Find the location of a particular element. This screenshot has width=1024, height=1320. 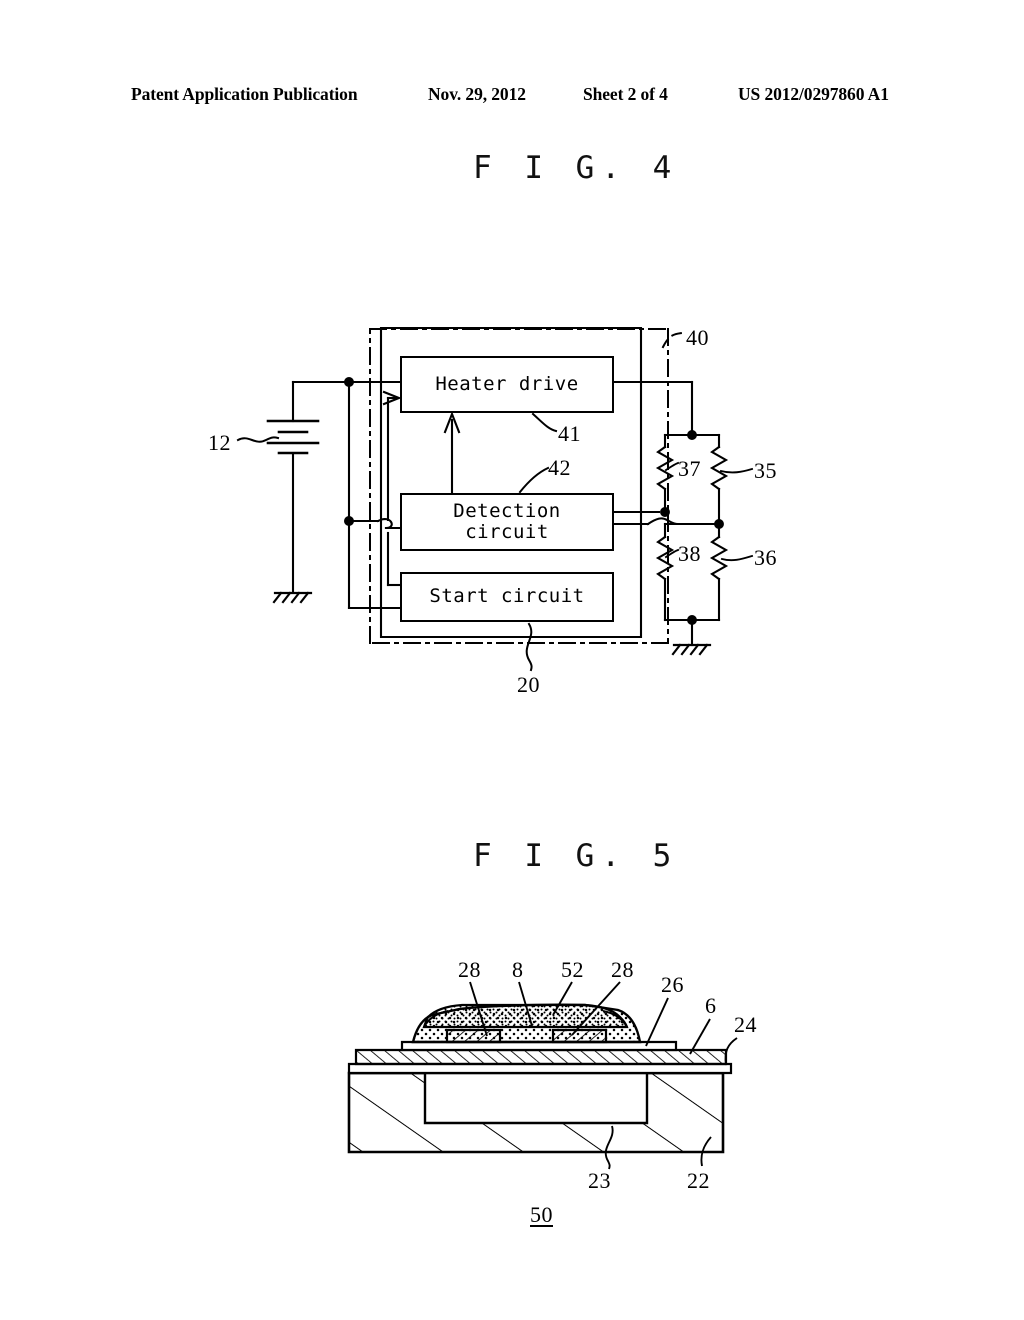

reference-numeral-52: 52 is located at coordinates (572, 969).